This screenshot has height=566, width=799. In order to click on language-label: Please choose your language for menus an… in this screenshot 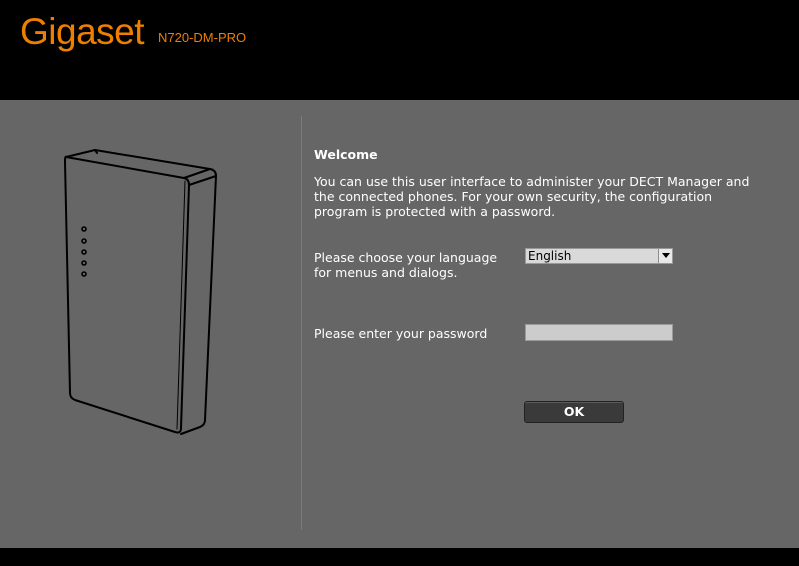, I will do `click(414, 265)`.